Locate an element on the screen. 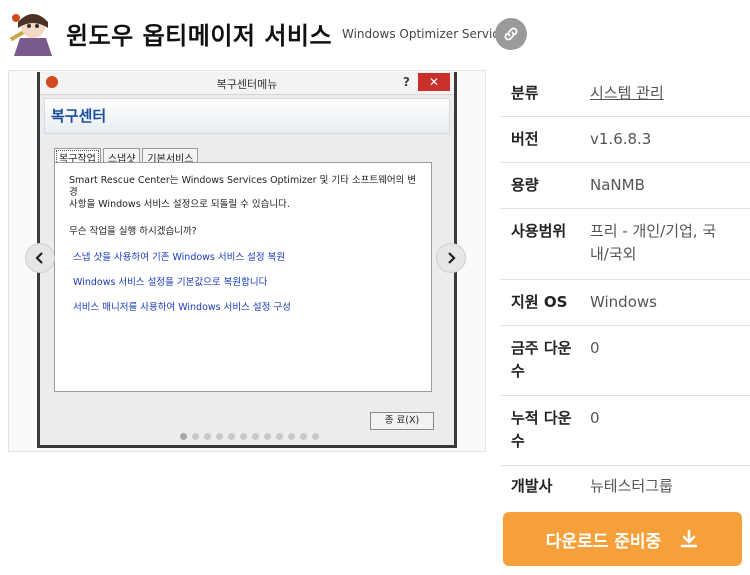 The height and width of the screenshot is (575, 750). app-logo-icon is located at coordinates (30, 35).